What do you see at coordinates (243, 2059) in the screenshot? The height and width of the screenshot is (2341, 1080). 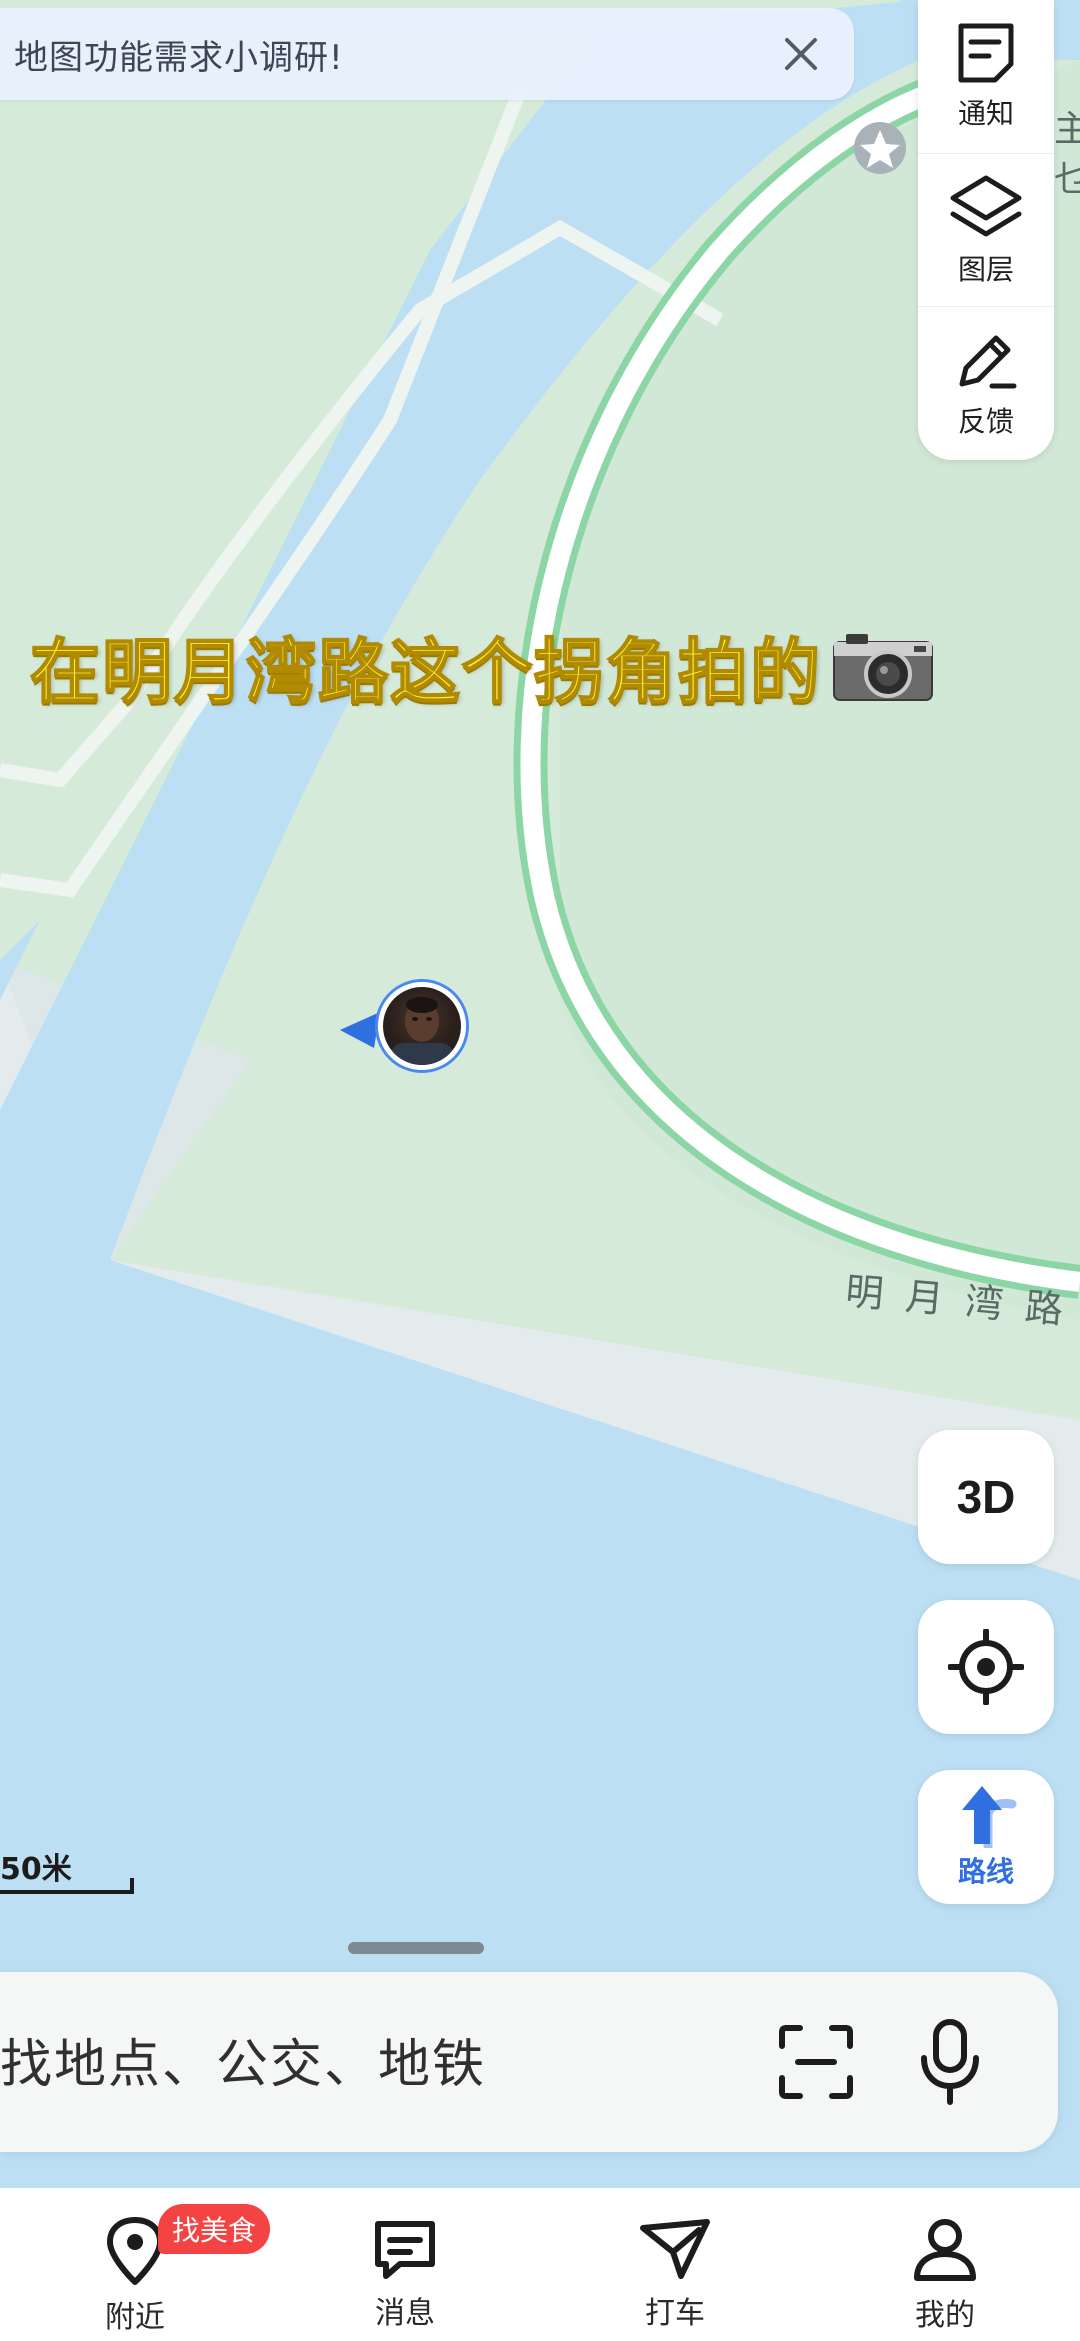 I see `search-input: 找地点、公交、地铁` at bounding box center [243, 2059].